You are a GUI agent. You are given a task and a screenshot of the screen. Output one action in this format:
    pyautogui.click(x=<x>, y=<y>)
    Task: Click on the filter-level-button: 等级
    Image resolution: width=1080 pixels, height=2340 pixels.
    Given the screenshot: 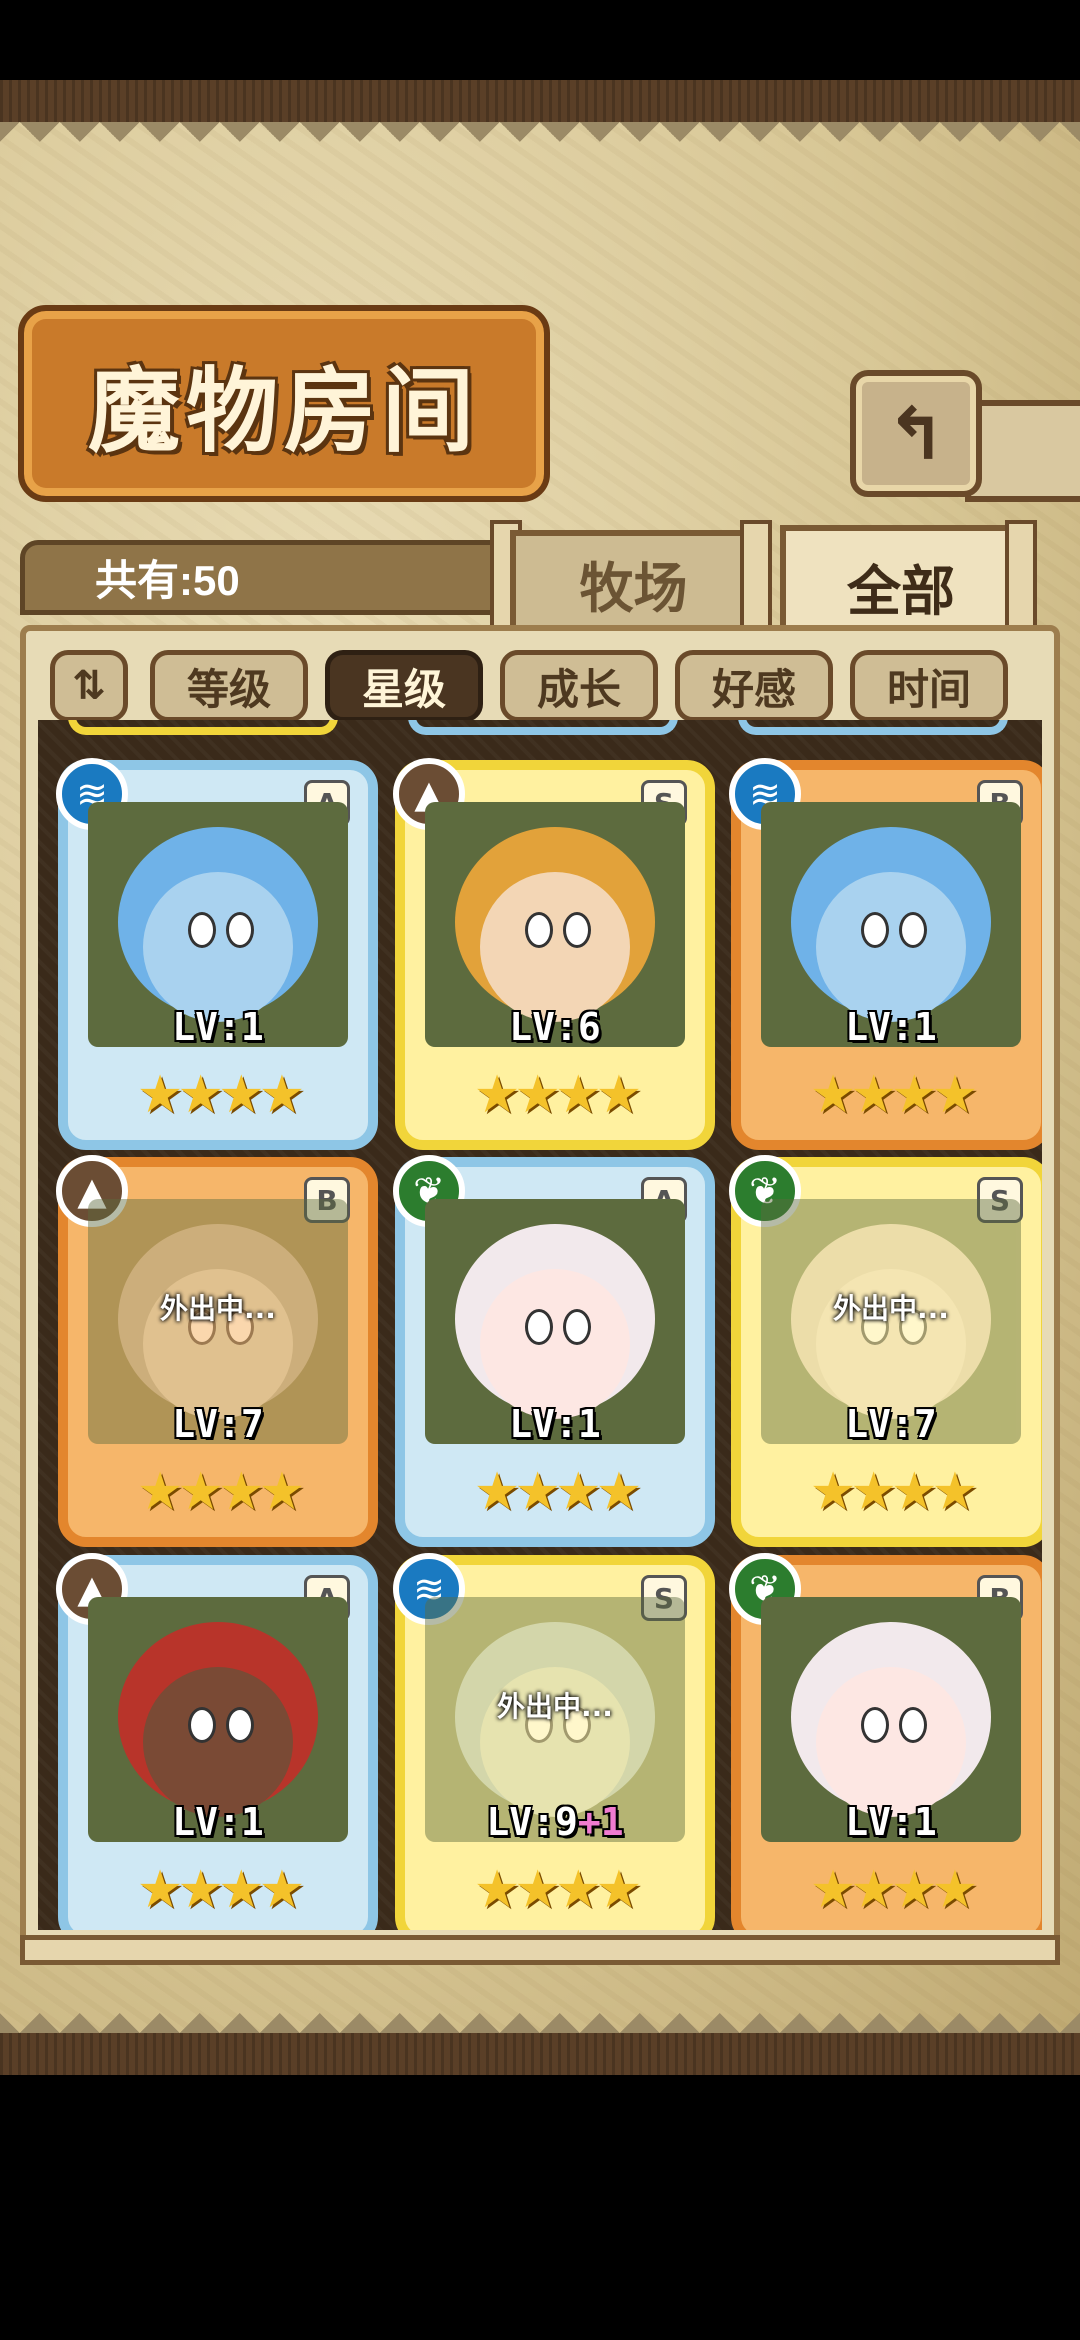 What is the action you would take?
    pyautogui.click(x=229, y=686)
    